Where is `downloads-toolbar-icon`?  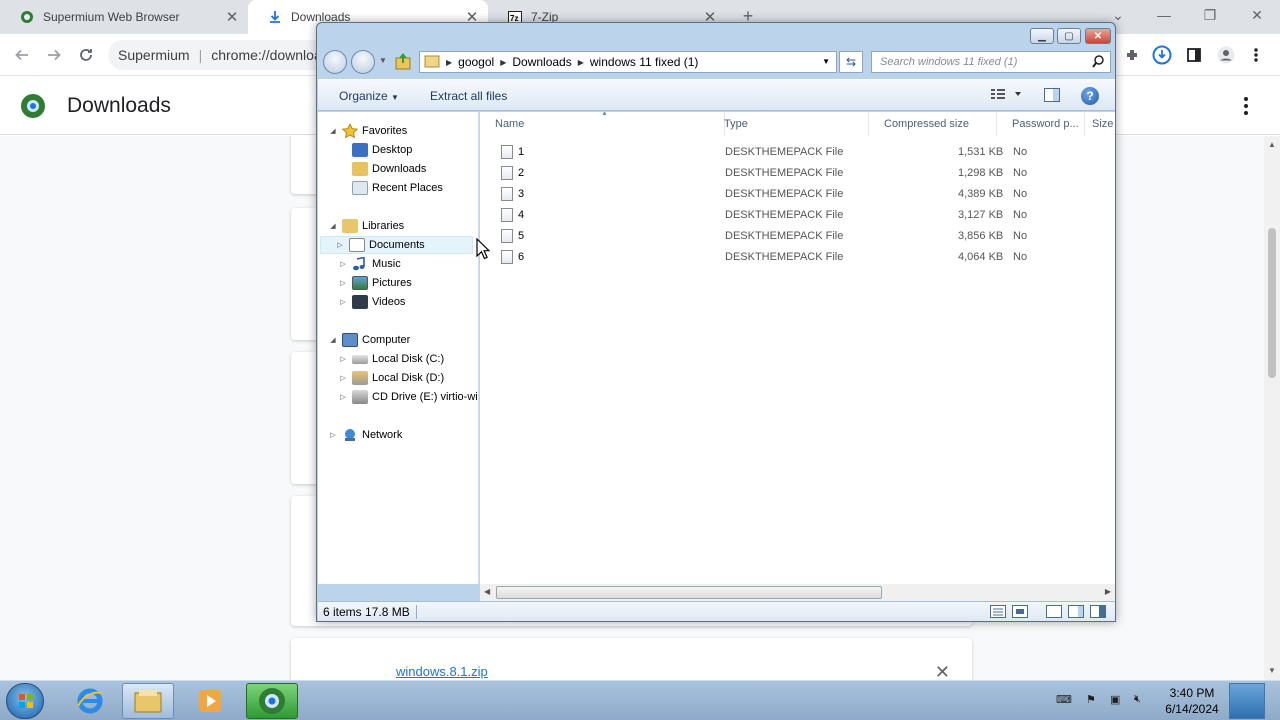 downloads-toolbar-icon is located at coordinates (1162, 55).